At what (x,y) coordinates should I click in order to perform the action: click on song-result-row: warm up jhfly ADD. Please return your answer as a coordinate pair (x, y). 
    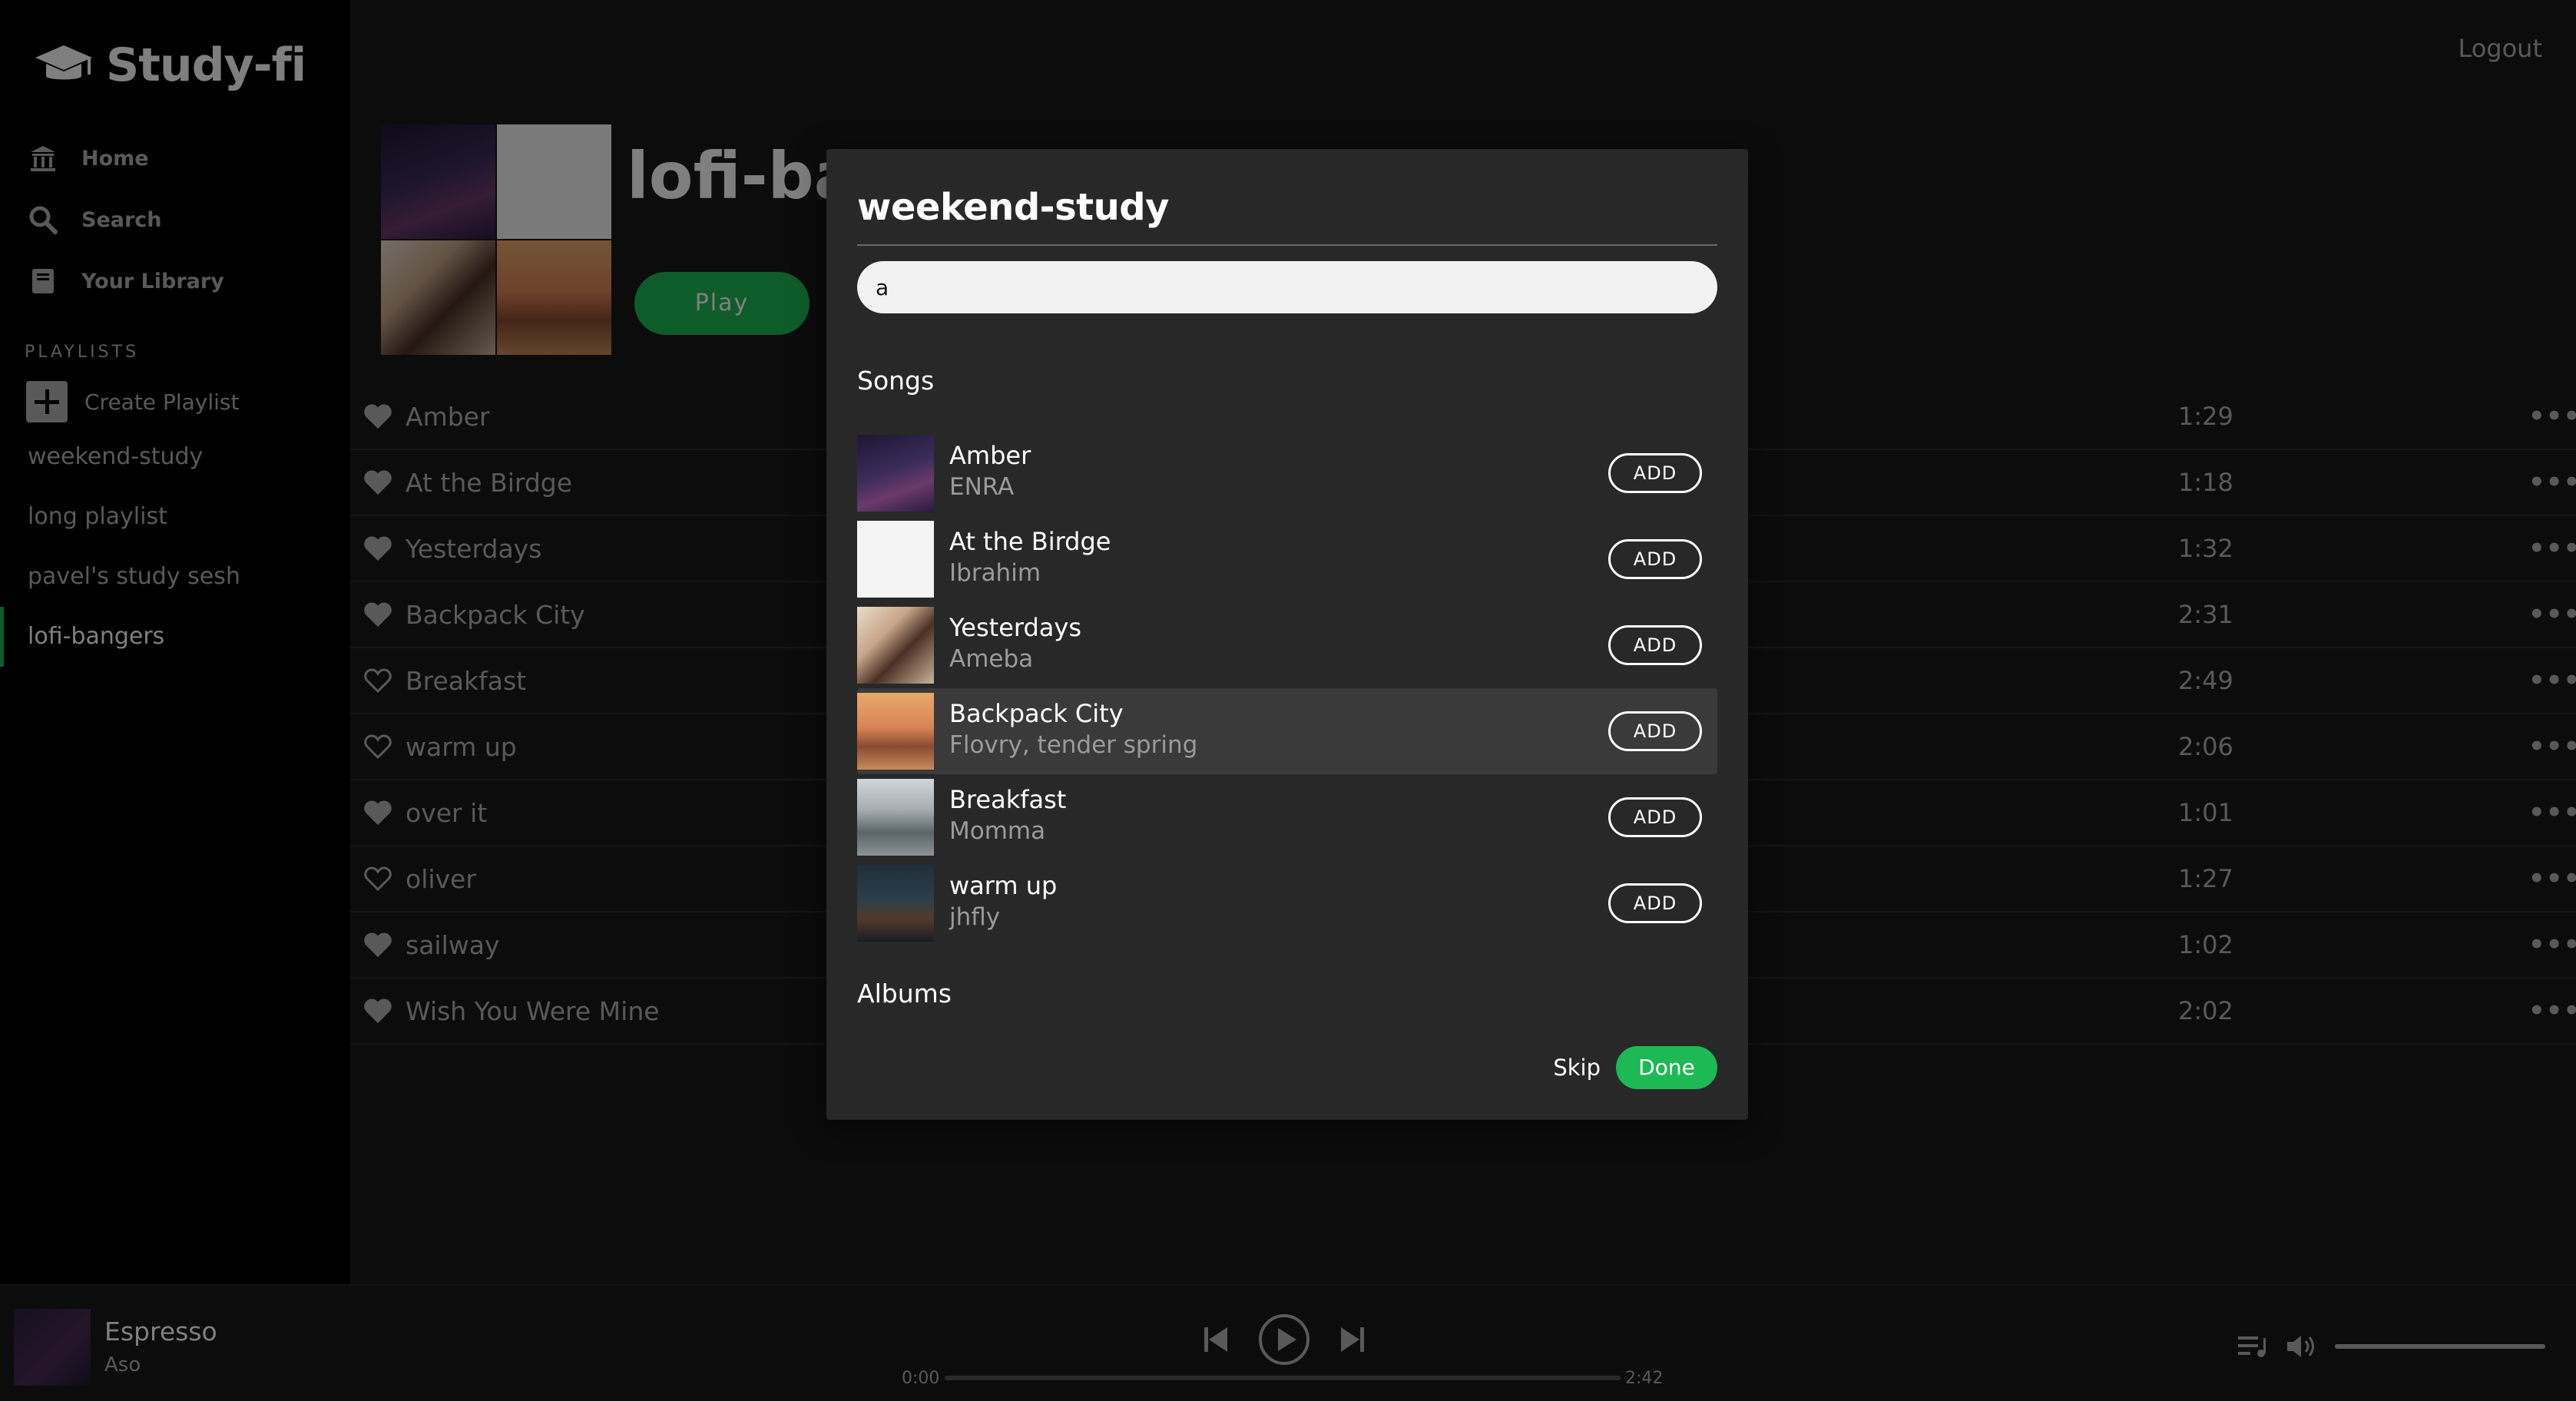
    Looking at the image, I should click on (1287, 903).